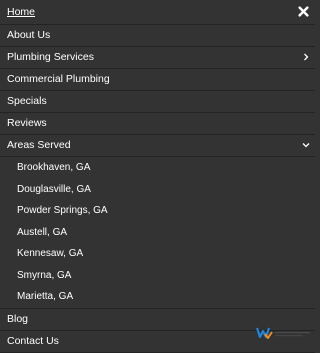 This screenshot has width=320, height=353. Describe the element at coordinates (33, 340) in the screenshot. I see `menu-item-contact-us-label: Contact Us` at that location.